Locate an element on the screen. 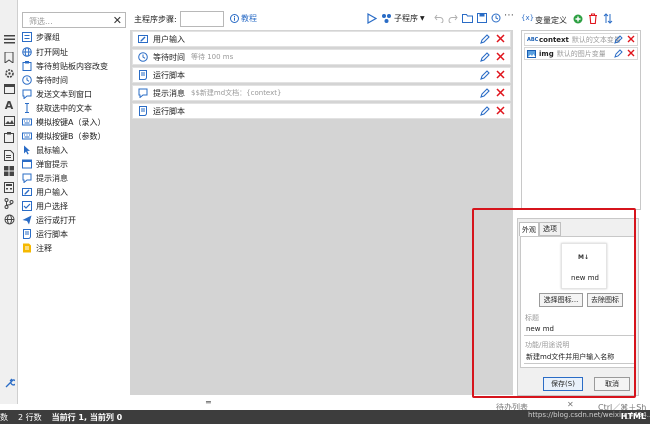  text-cursor-icon is located at coordinates (27, 108).